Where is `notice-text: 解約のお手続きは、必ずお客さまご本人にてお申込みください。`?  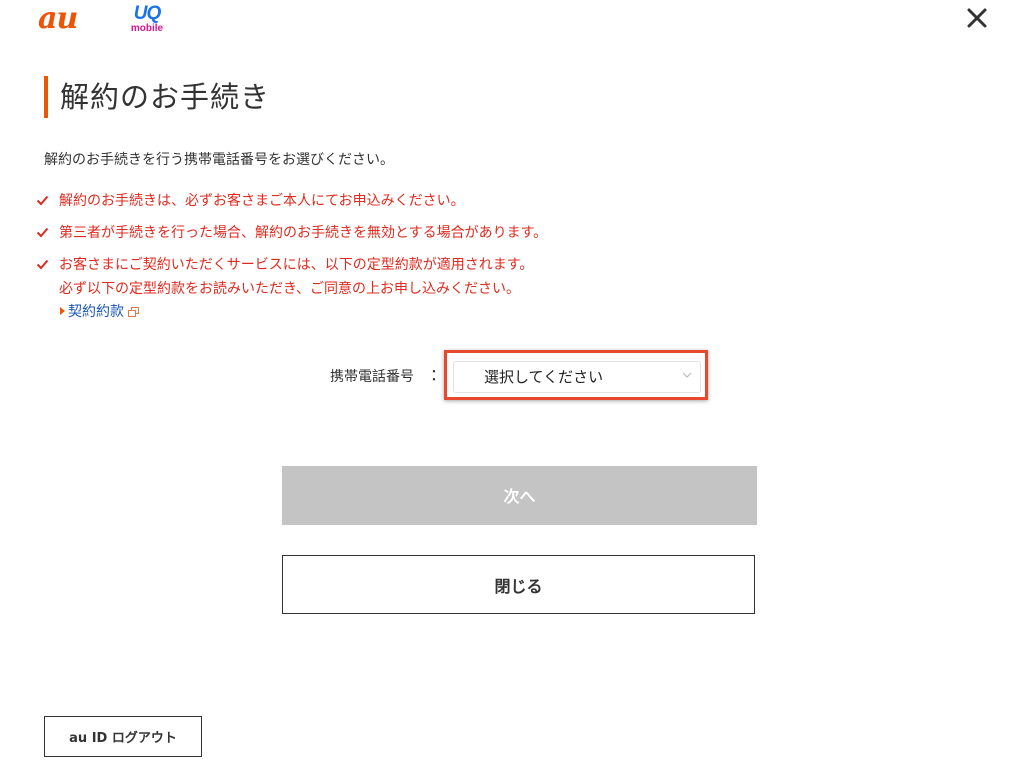
notice-text: 解約のお手続きは、必ずお客さまご本人にてお申込みください。 is located at coordinates (262, 201).